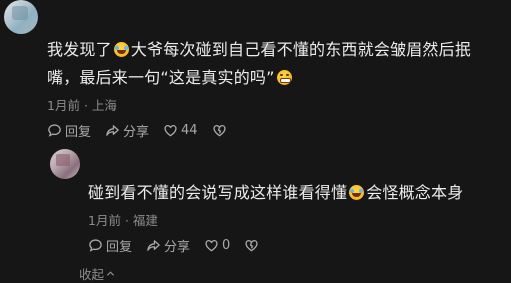  I want to click on chevron-up-icon, so click(110, 273).